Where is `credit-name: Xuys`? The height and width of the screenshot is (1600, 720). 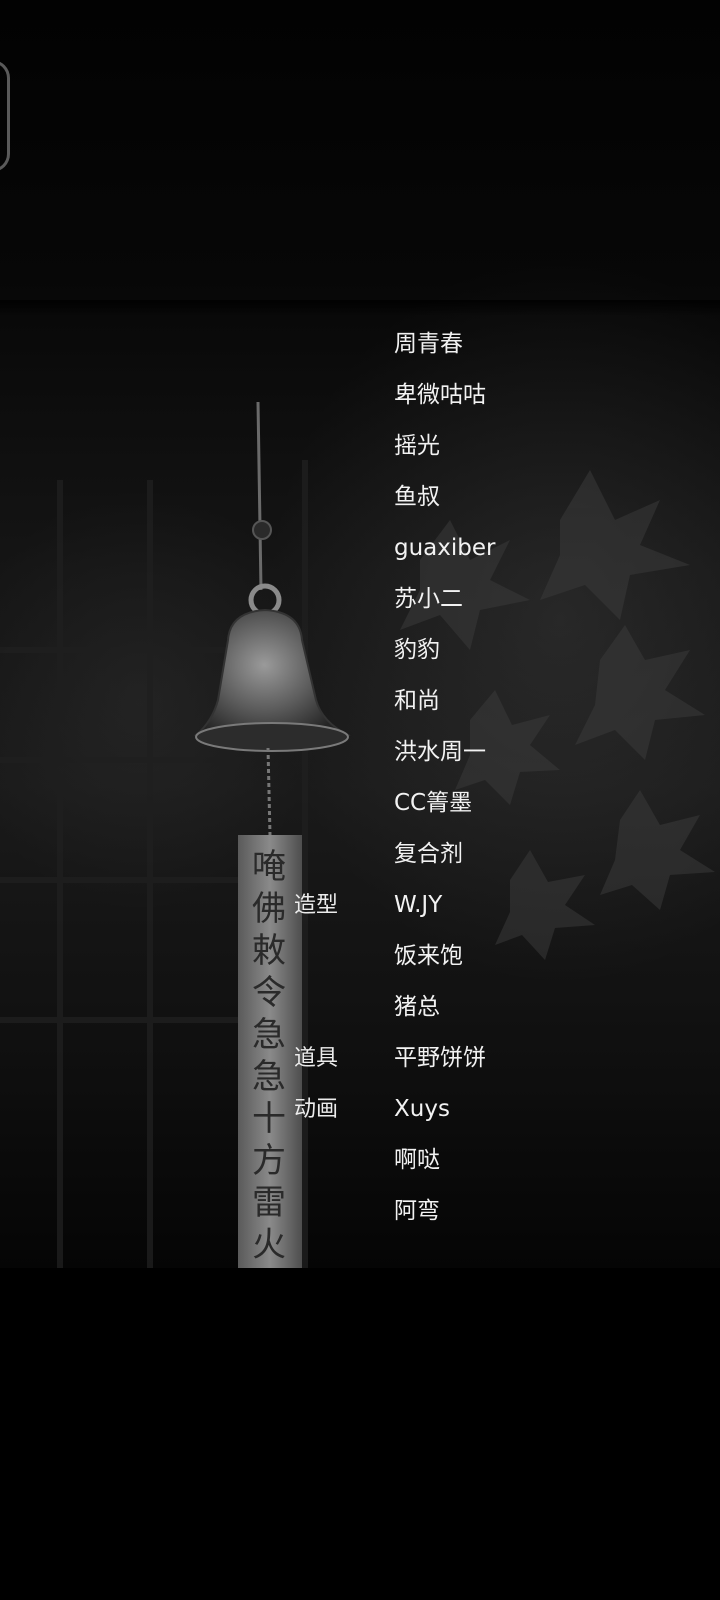
credit-name: Xuys is located at coordinates (422, 1109).